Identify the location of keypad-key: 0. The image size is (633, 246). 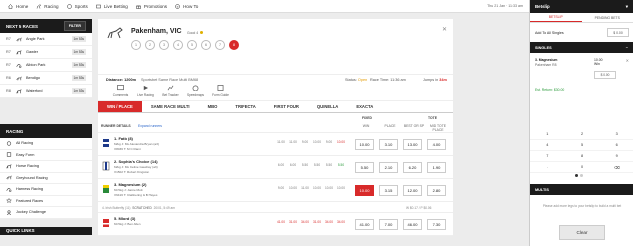
(582, 167).